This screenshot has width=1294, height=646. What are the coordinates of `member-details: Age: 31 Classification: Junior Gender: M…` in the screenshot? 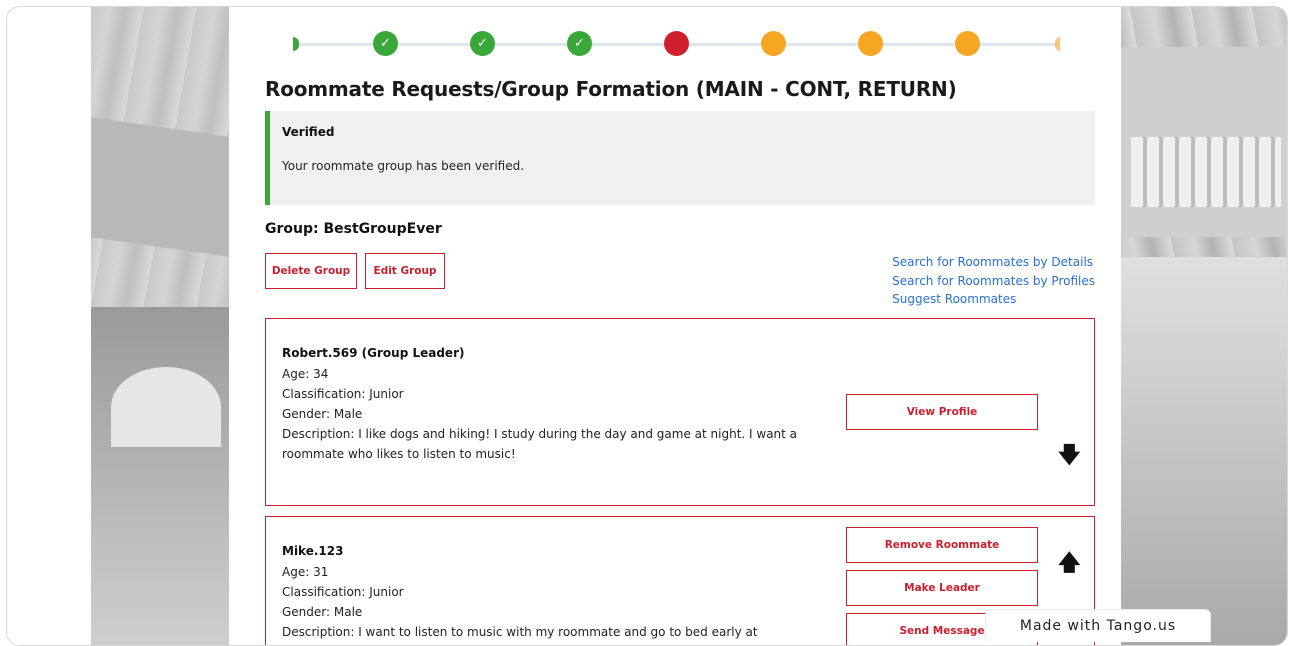 It's located at (562, 602).